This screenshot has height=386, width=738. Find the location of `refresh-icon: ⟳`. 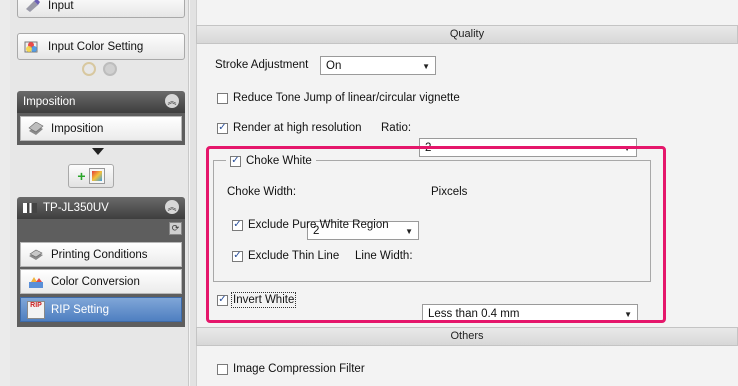

refresh-icon: ⟳ is located at coordinates (175, 228).